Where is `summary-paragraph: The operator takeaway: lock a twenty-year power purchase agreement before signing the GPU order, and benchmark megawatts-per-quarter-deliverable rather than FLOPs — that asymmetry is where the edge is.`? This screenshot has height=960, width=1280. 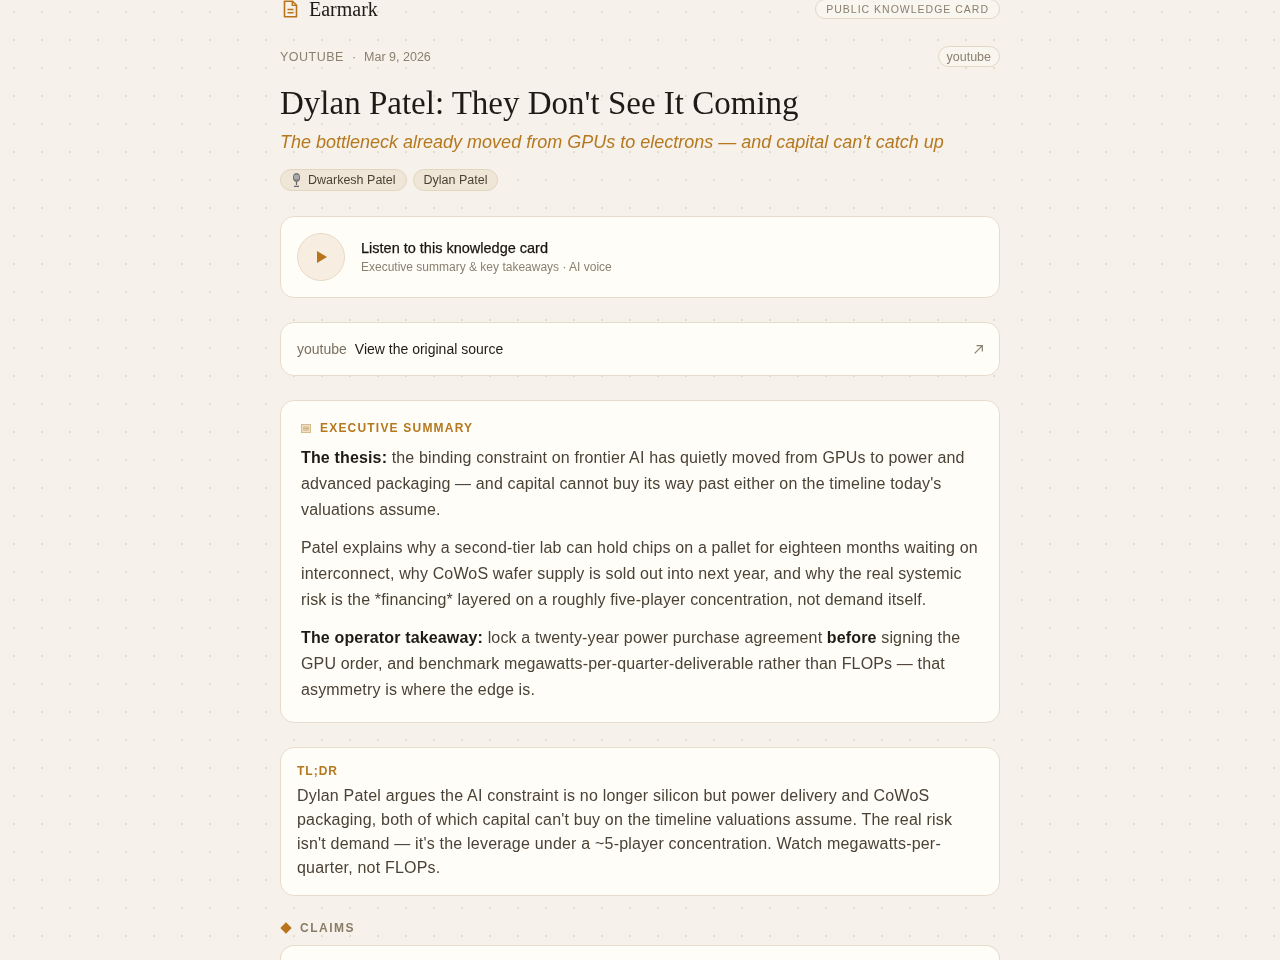
summary-paragraph: The operator takeaway: lock a twenty-year power purchase agreement before signing the GPU order, and benchmark megawatts-per-quarter-deliverable rather than FLOPs — that asymmetry is where the edge is. is located at coordinates (631, 664).